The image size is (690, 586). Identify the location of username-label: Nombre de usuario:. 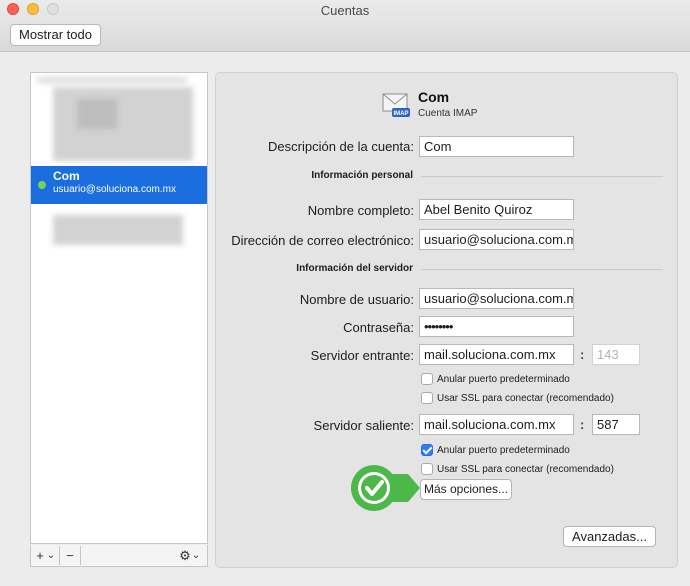
(356, 299).